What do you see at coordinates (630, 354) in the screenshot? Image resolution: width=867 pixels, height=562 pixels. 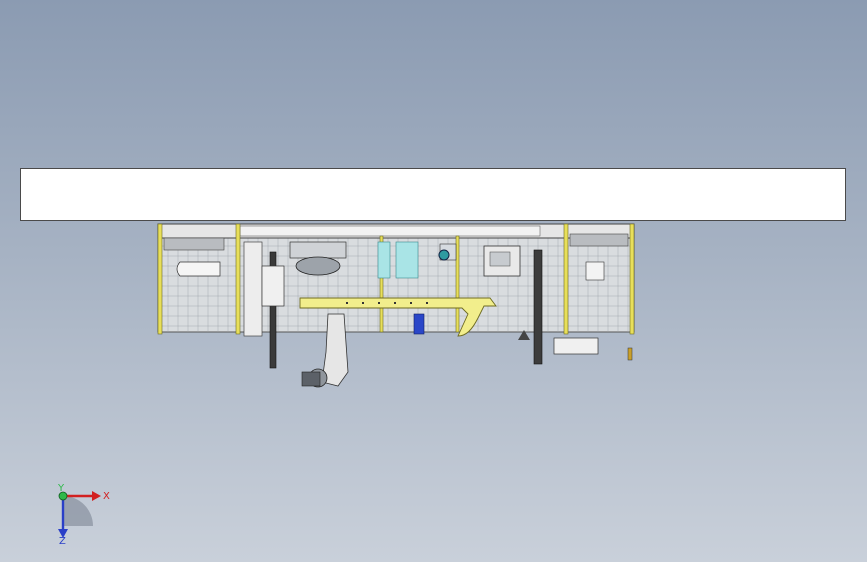 I see `signal-tower` at bounding box center [630, 354].